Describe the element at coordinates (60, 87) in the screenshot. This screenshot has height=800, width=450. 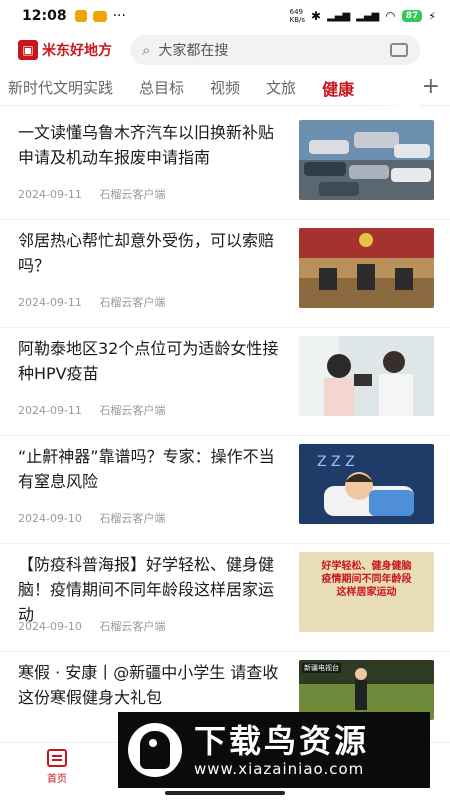
I see `tab-civilization: 新时代文明实践` at that location.